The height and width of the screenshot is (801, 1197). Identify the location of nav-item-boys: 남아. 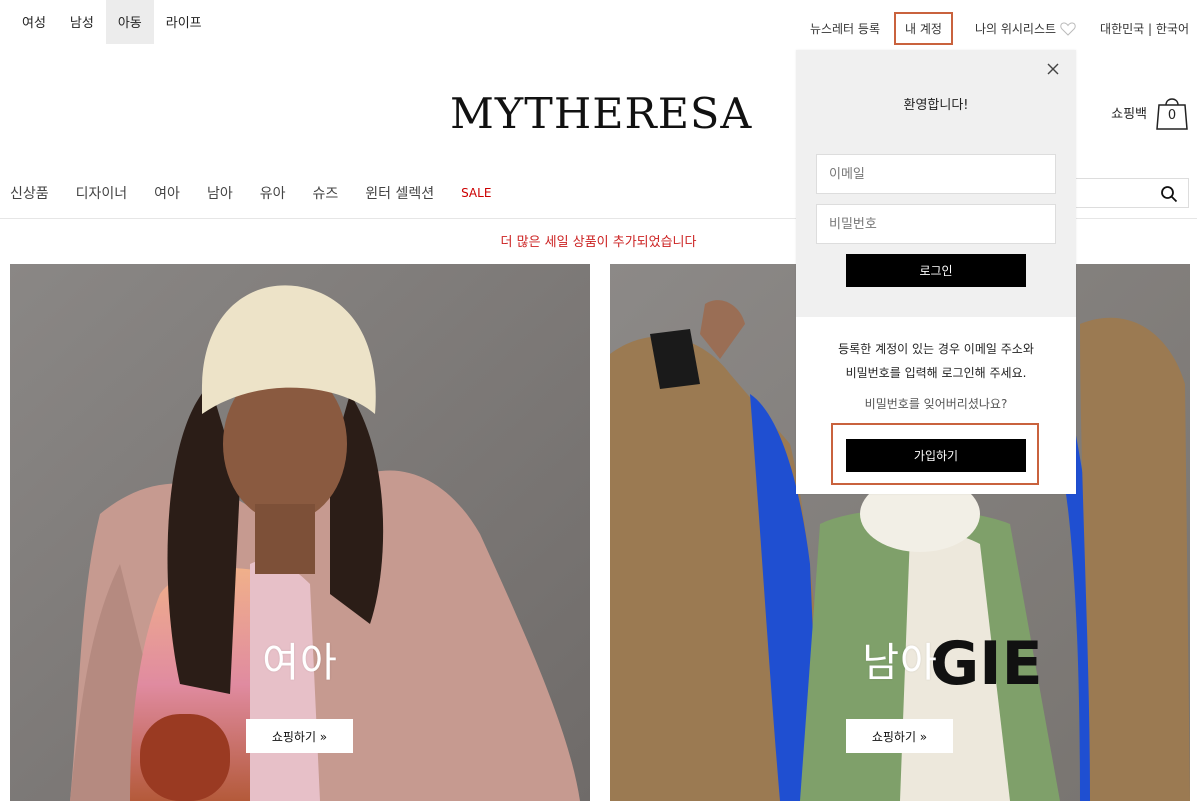
(220, 193).